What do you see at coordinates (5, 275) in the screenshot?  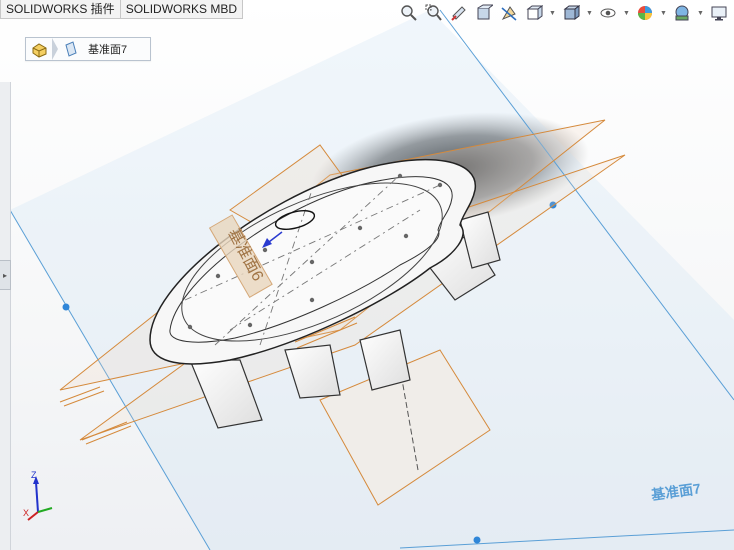 I see `panel-collapse-handle: ▸` at bounding box center [5, 275].